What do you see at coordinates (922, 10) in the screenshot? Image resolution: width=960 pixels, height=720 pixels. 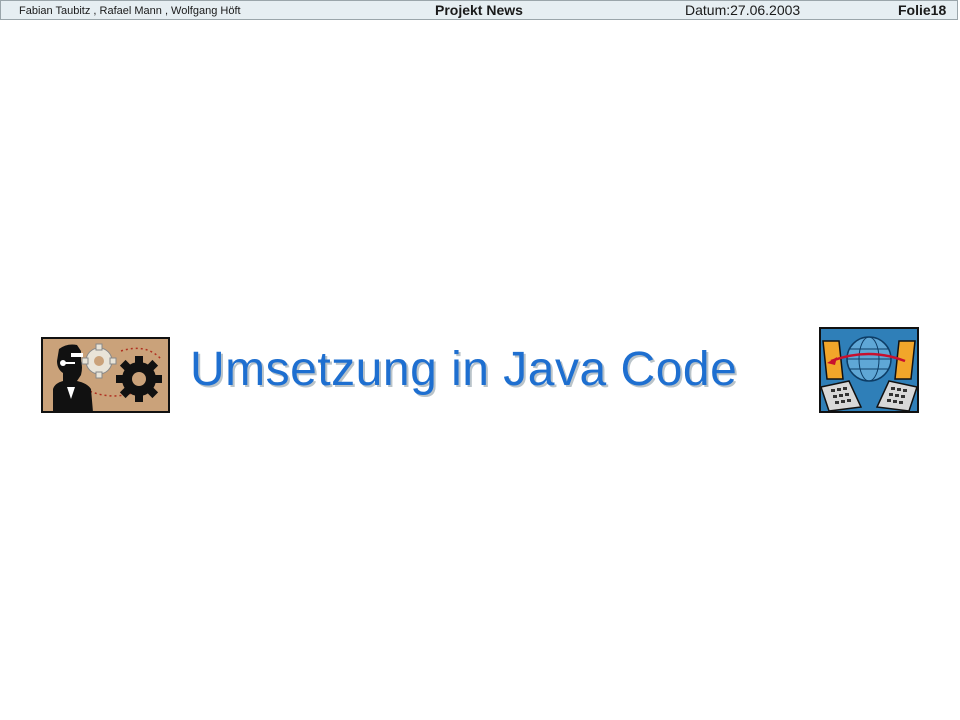 I see `header-slide-number: Folie18` at bounding box center [922, 10].